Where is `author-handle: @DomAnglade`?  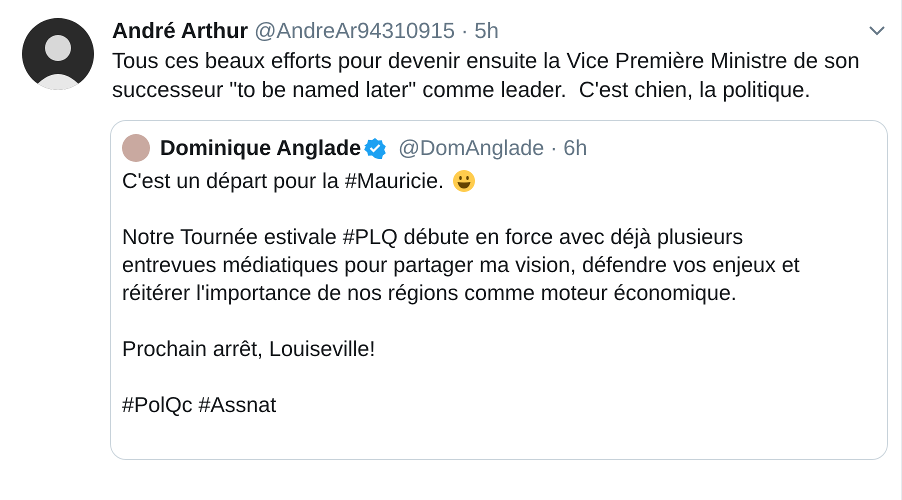 author-handle: @DomAnglade is located at coordinates (471, 148).